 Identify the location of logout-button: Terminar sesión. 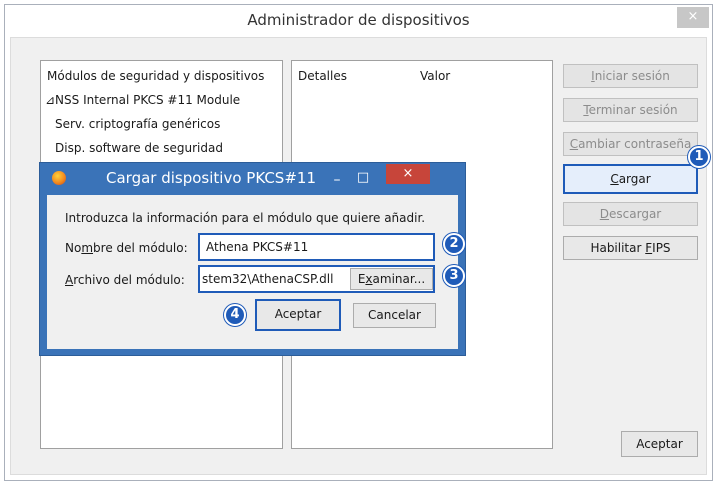
(630, 110).